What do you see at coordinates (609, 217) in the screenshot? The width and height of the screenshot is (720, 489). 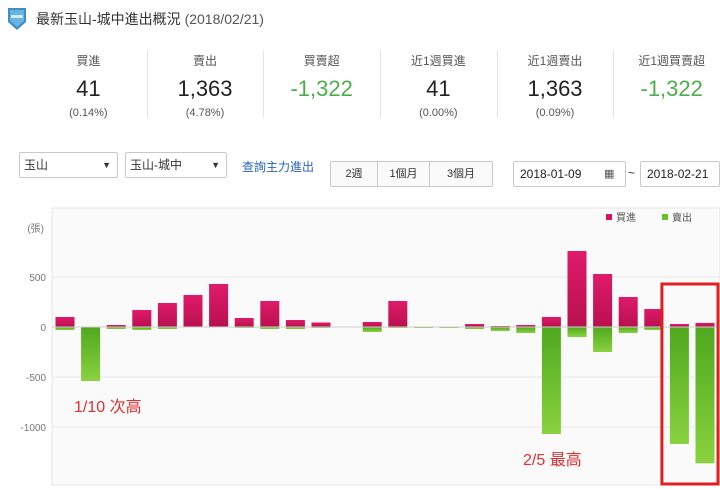 I see `legend-buy-swatch` at bounding box center [609, 217].